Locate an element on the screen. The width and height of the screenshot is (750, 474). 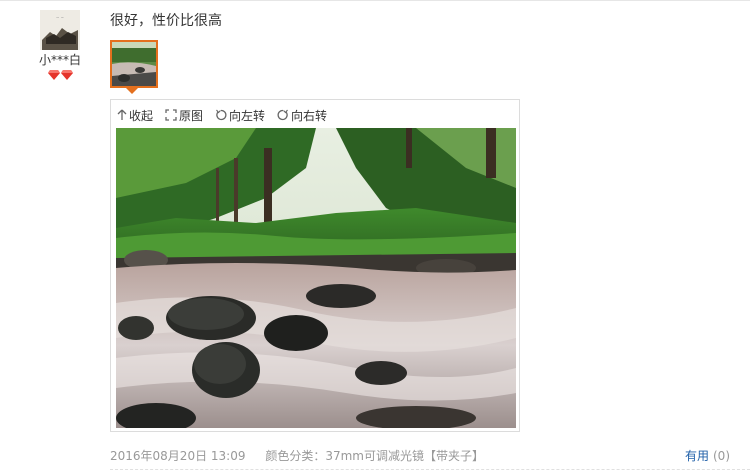
sku-info: 颜色分类：37mm可调减光镜【带夹子】 is located at coordinates (374, 456).